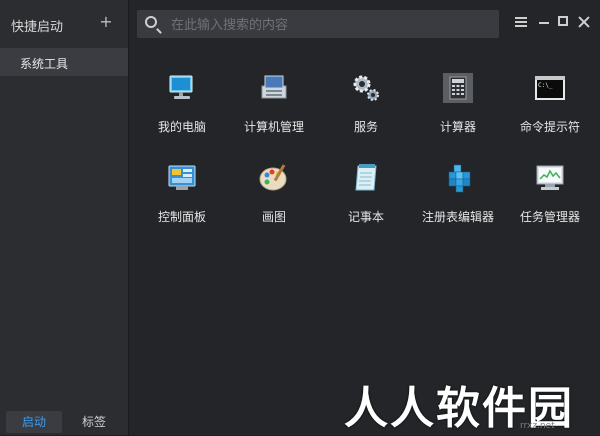 The image size is (600, 436). What do you see at coordinates (366, 88) in the screenshot?
I see `services-gear-icon` at bounding box center [366, 88].